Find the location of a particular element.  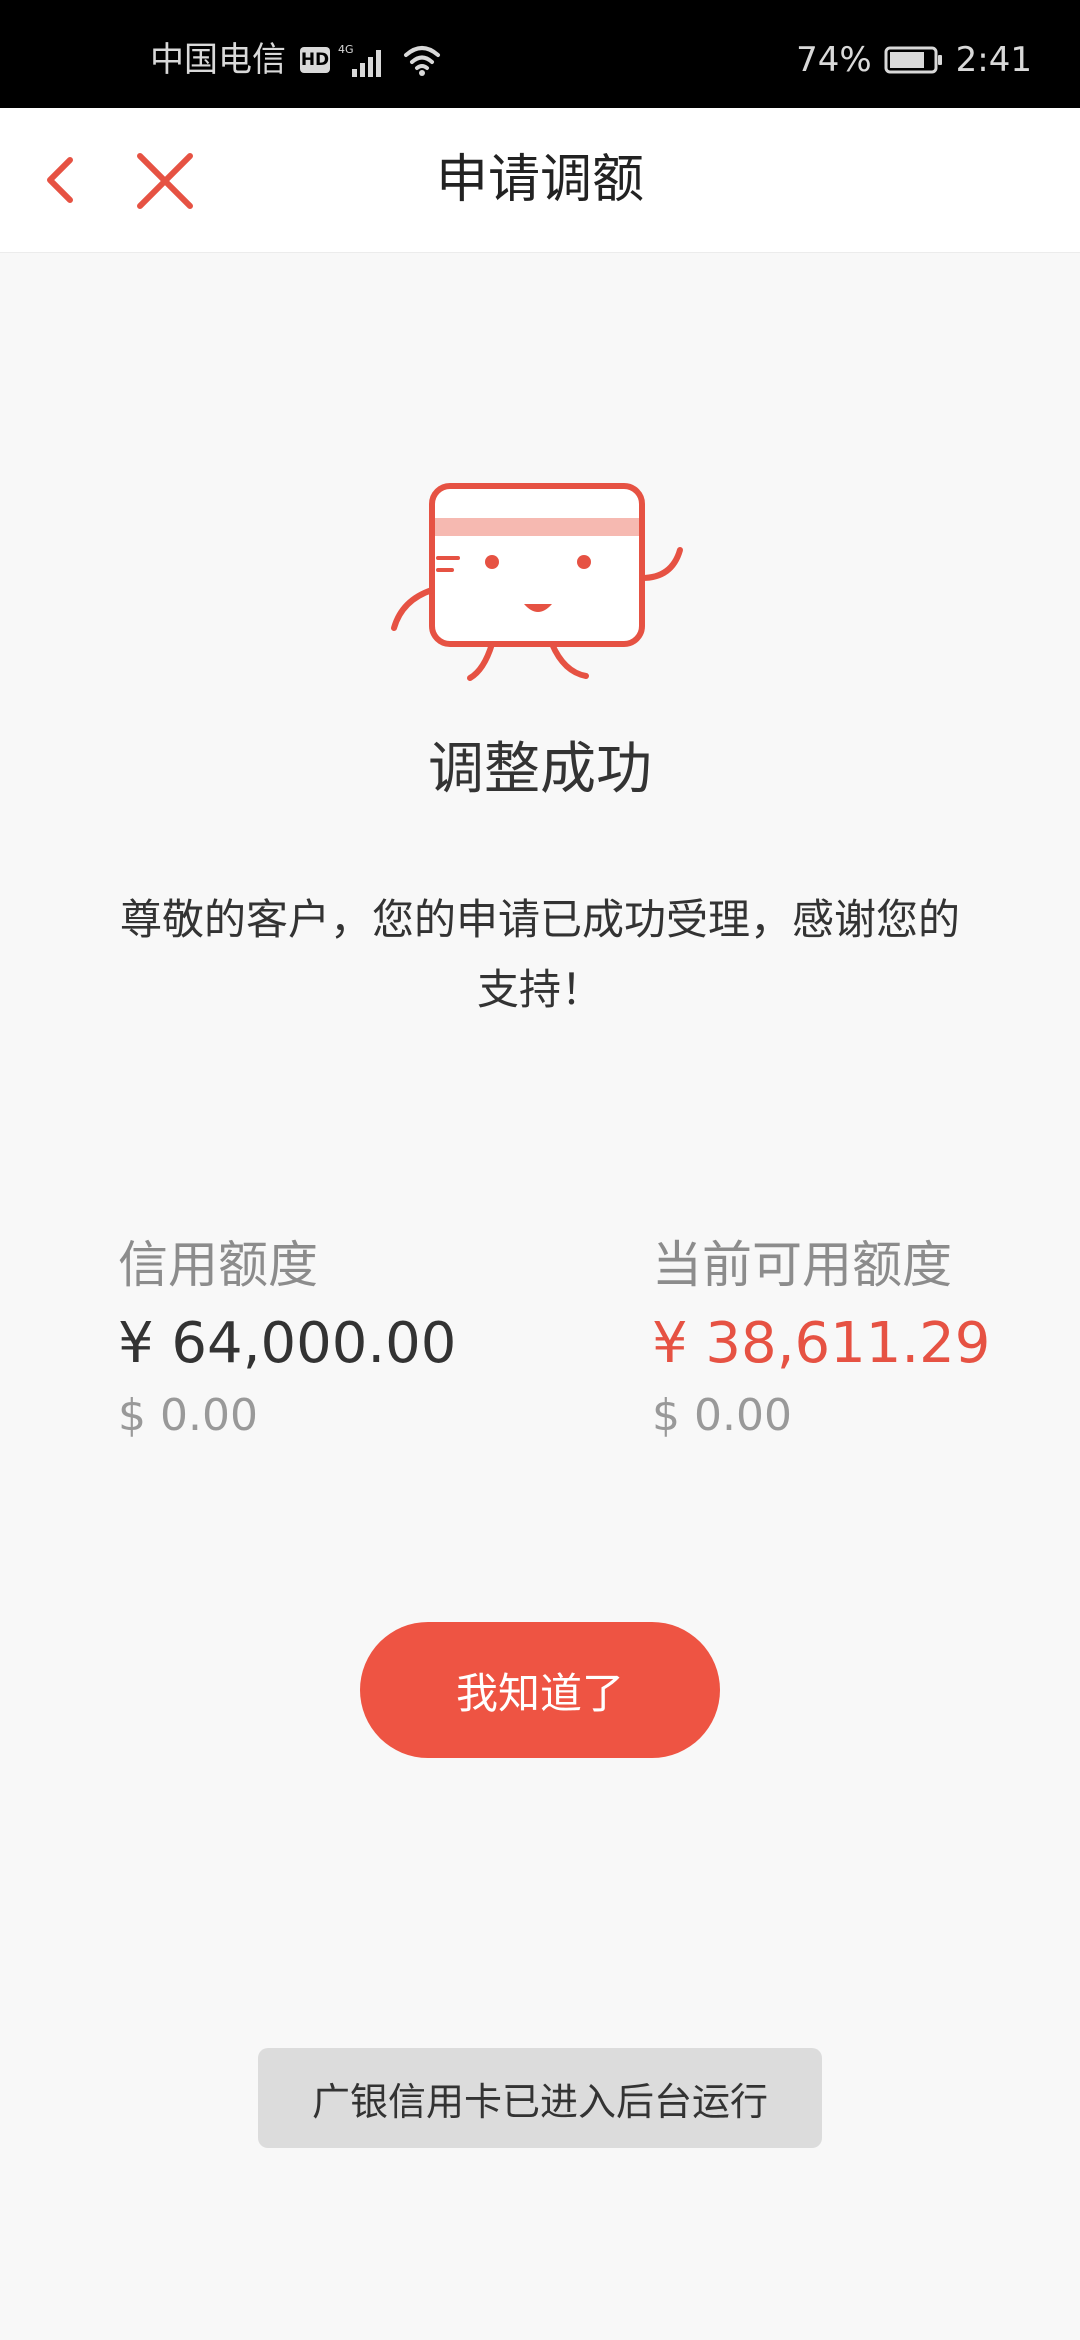

battery-icon is located at coordinates (913, 60).